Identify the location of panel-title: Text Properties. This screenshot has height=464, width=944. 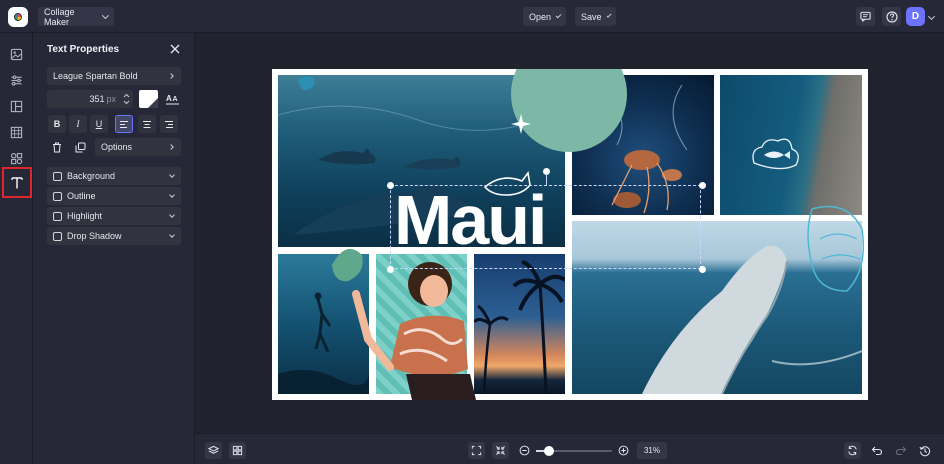
(83, 49).